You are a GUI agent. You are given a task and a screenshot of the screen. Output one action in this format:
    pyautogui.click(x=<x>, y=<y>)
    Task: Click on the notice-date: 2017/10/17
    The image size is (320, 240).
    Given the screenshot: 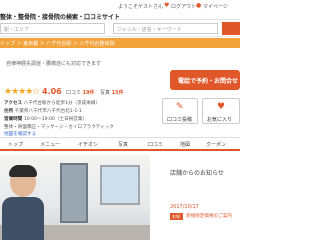 What is the action you would take?
    pyautogui.click(x=184, y=207)
    